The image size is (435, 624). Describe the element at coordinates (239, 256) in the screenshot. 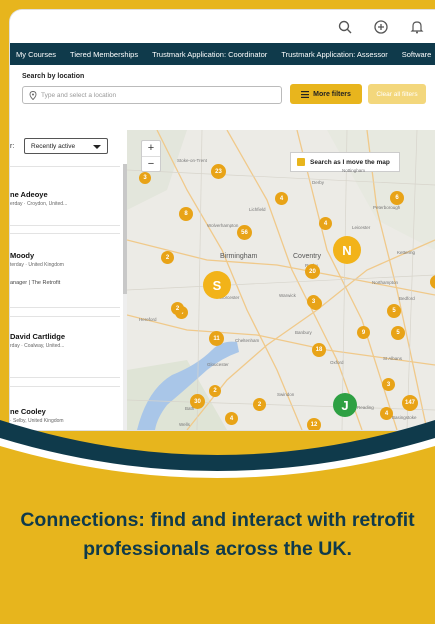

I see `map-city: Birmingham` at that location.